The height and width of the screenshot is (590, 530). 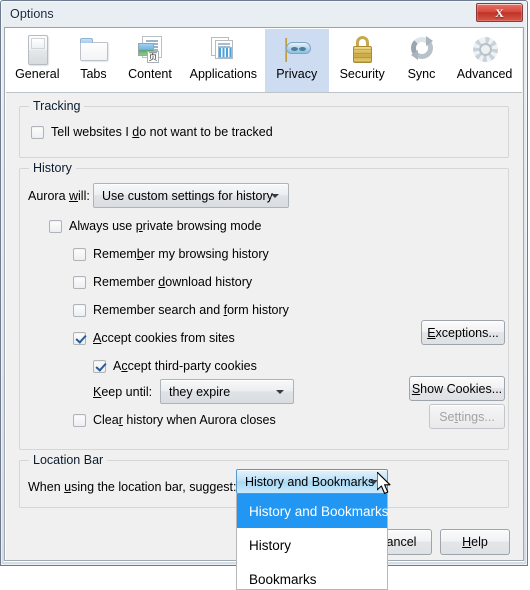 I want to click on tab-content-label: Content, so click(x=150, y=74).